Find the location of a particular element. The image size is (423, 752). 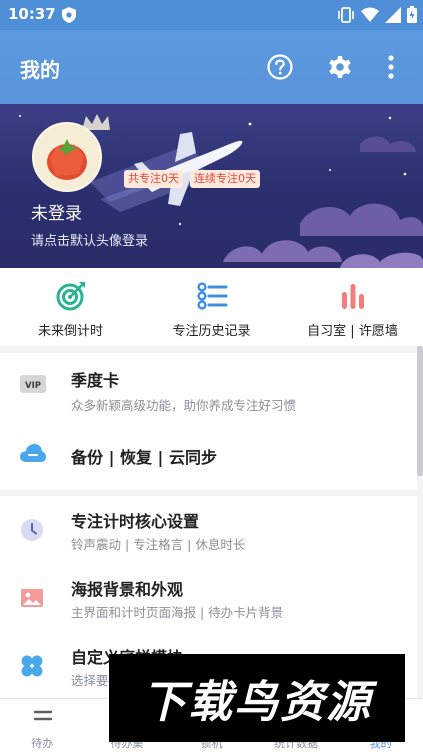

gear-icon is located at coordinates (340, 67).